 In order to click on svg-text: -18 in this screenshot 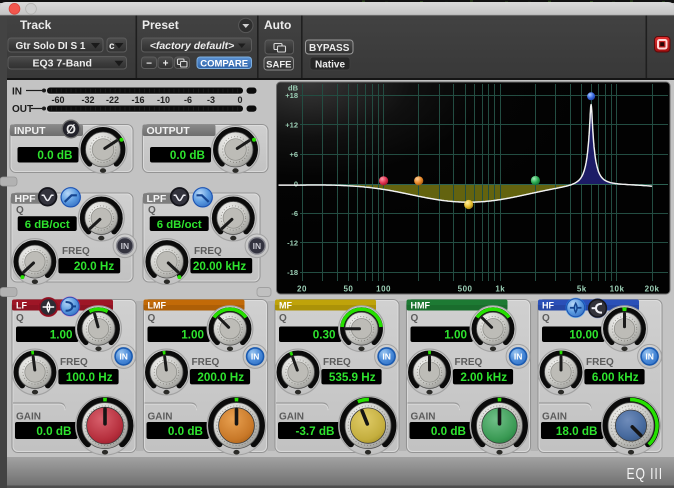, I will do `click(292, 272)`.